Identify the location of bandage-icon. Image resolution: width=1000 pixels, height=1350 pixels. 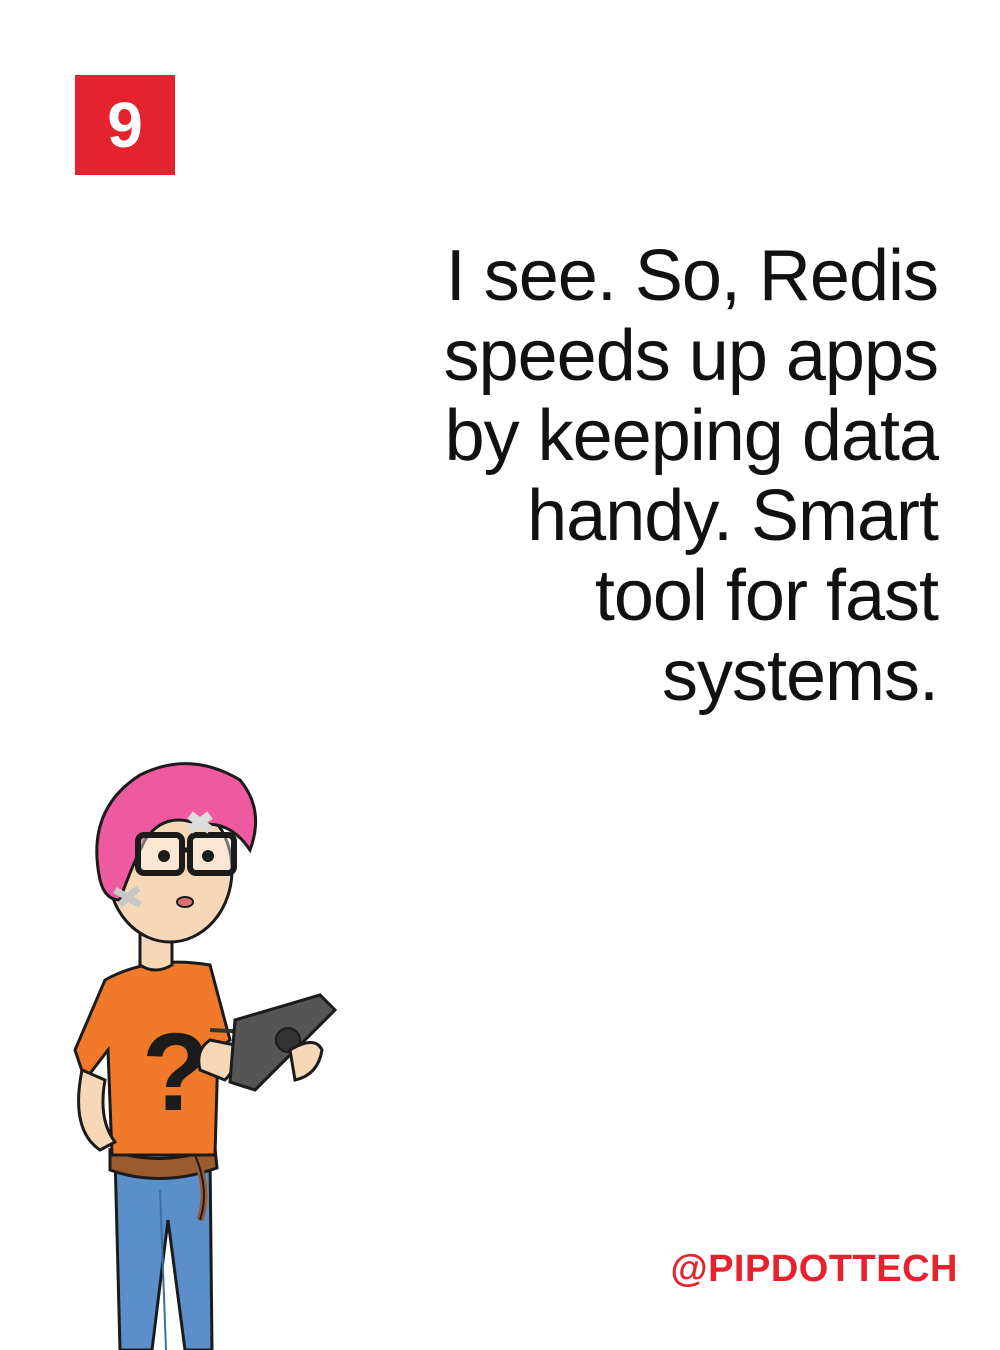
(200, 822).